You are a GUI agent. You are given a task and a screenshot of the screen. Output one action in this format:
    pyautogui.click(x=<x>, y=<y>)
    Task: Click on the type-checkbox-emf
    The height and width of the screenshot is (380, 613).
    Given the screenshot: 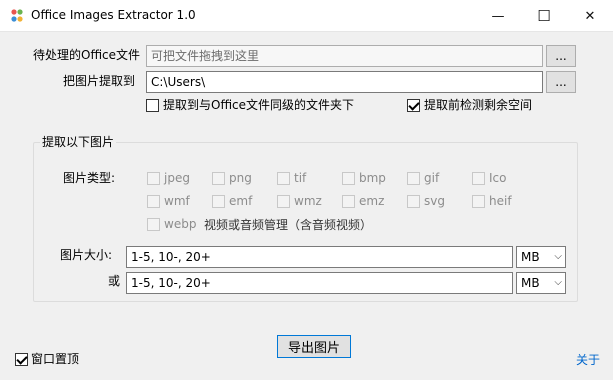 What is the action you would take?
    pyautogui.click(x=218, y=201)
    